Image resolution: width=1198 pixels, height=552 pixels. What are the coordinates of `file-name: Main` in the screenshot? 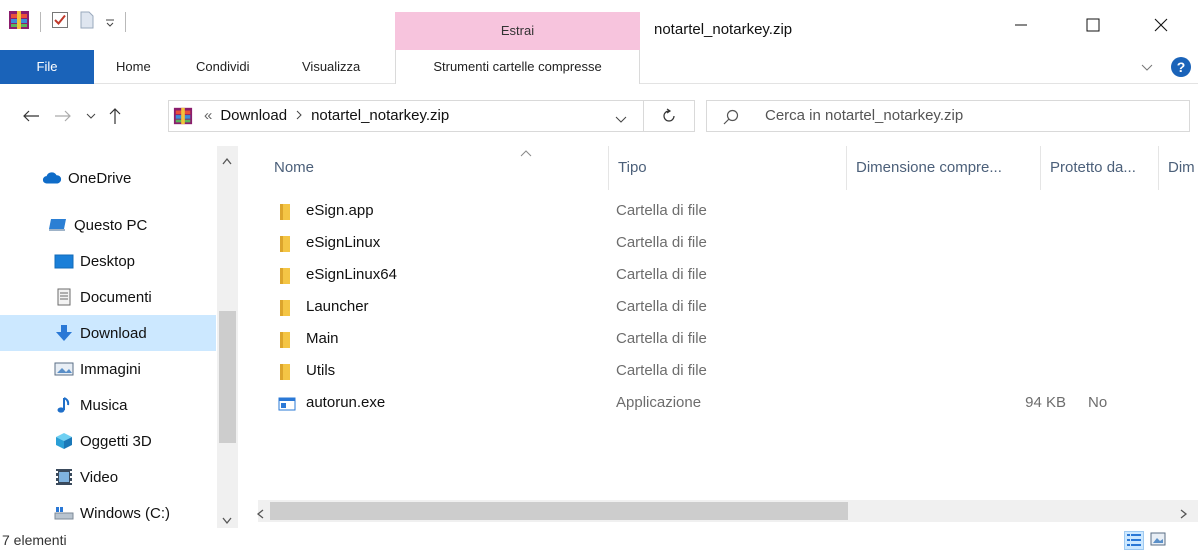 It's located at (322, 338).